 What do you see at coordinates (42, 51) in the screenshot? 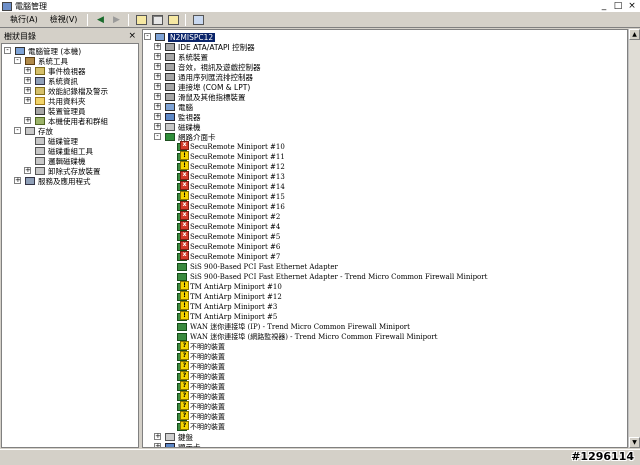
I see `console-tree-item: - 電腦管理 (本機)` at bounding box center [42, 51].